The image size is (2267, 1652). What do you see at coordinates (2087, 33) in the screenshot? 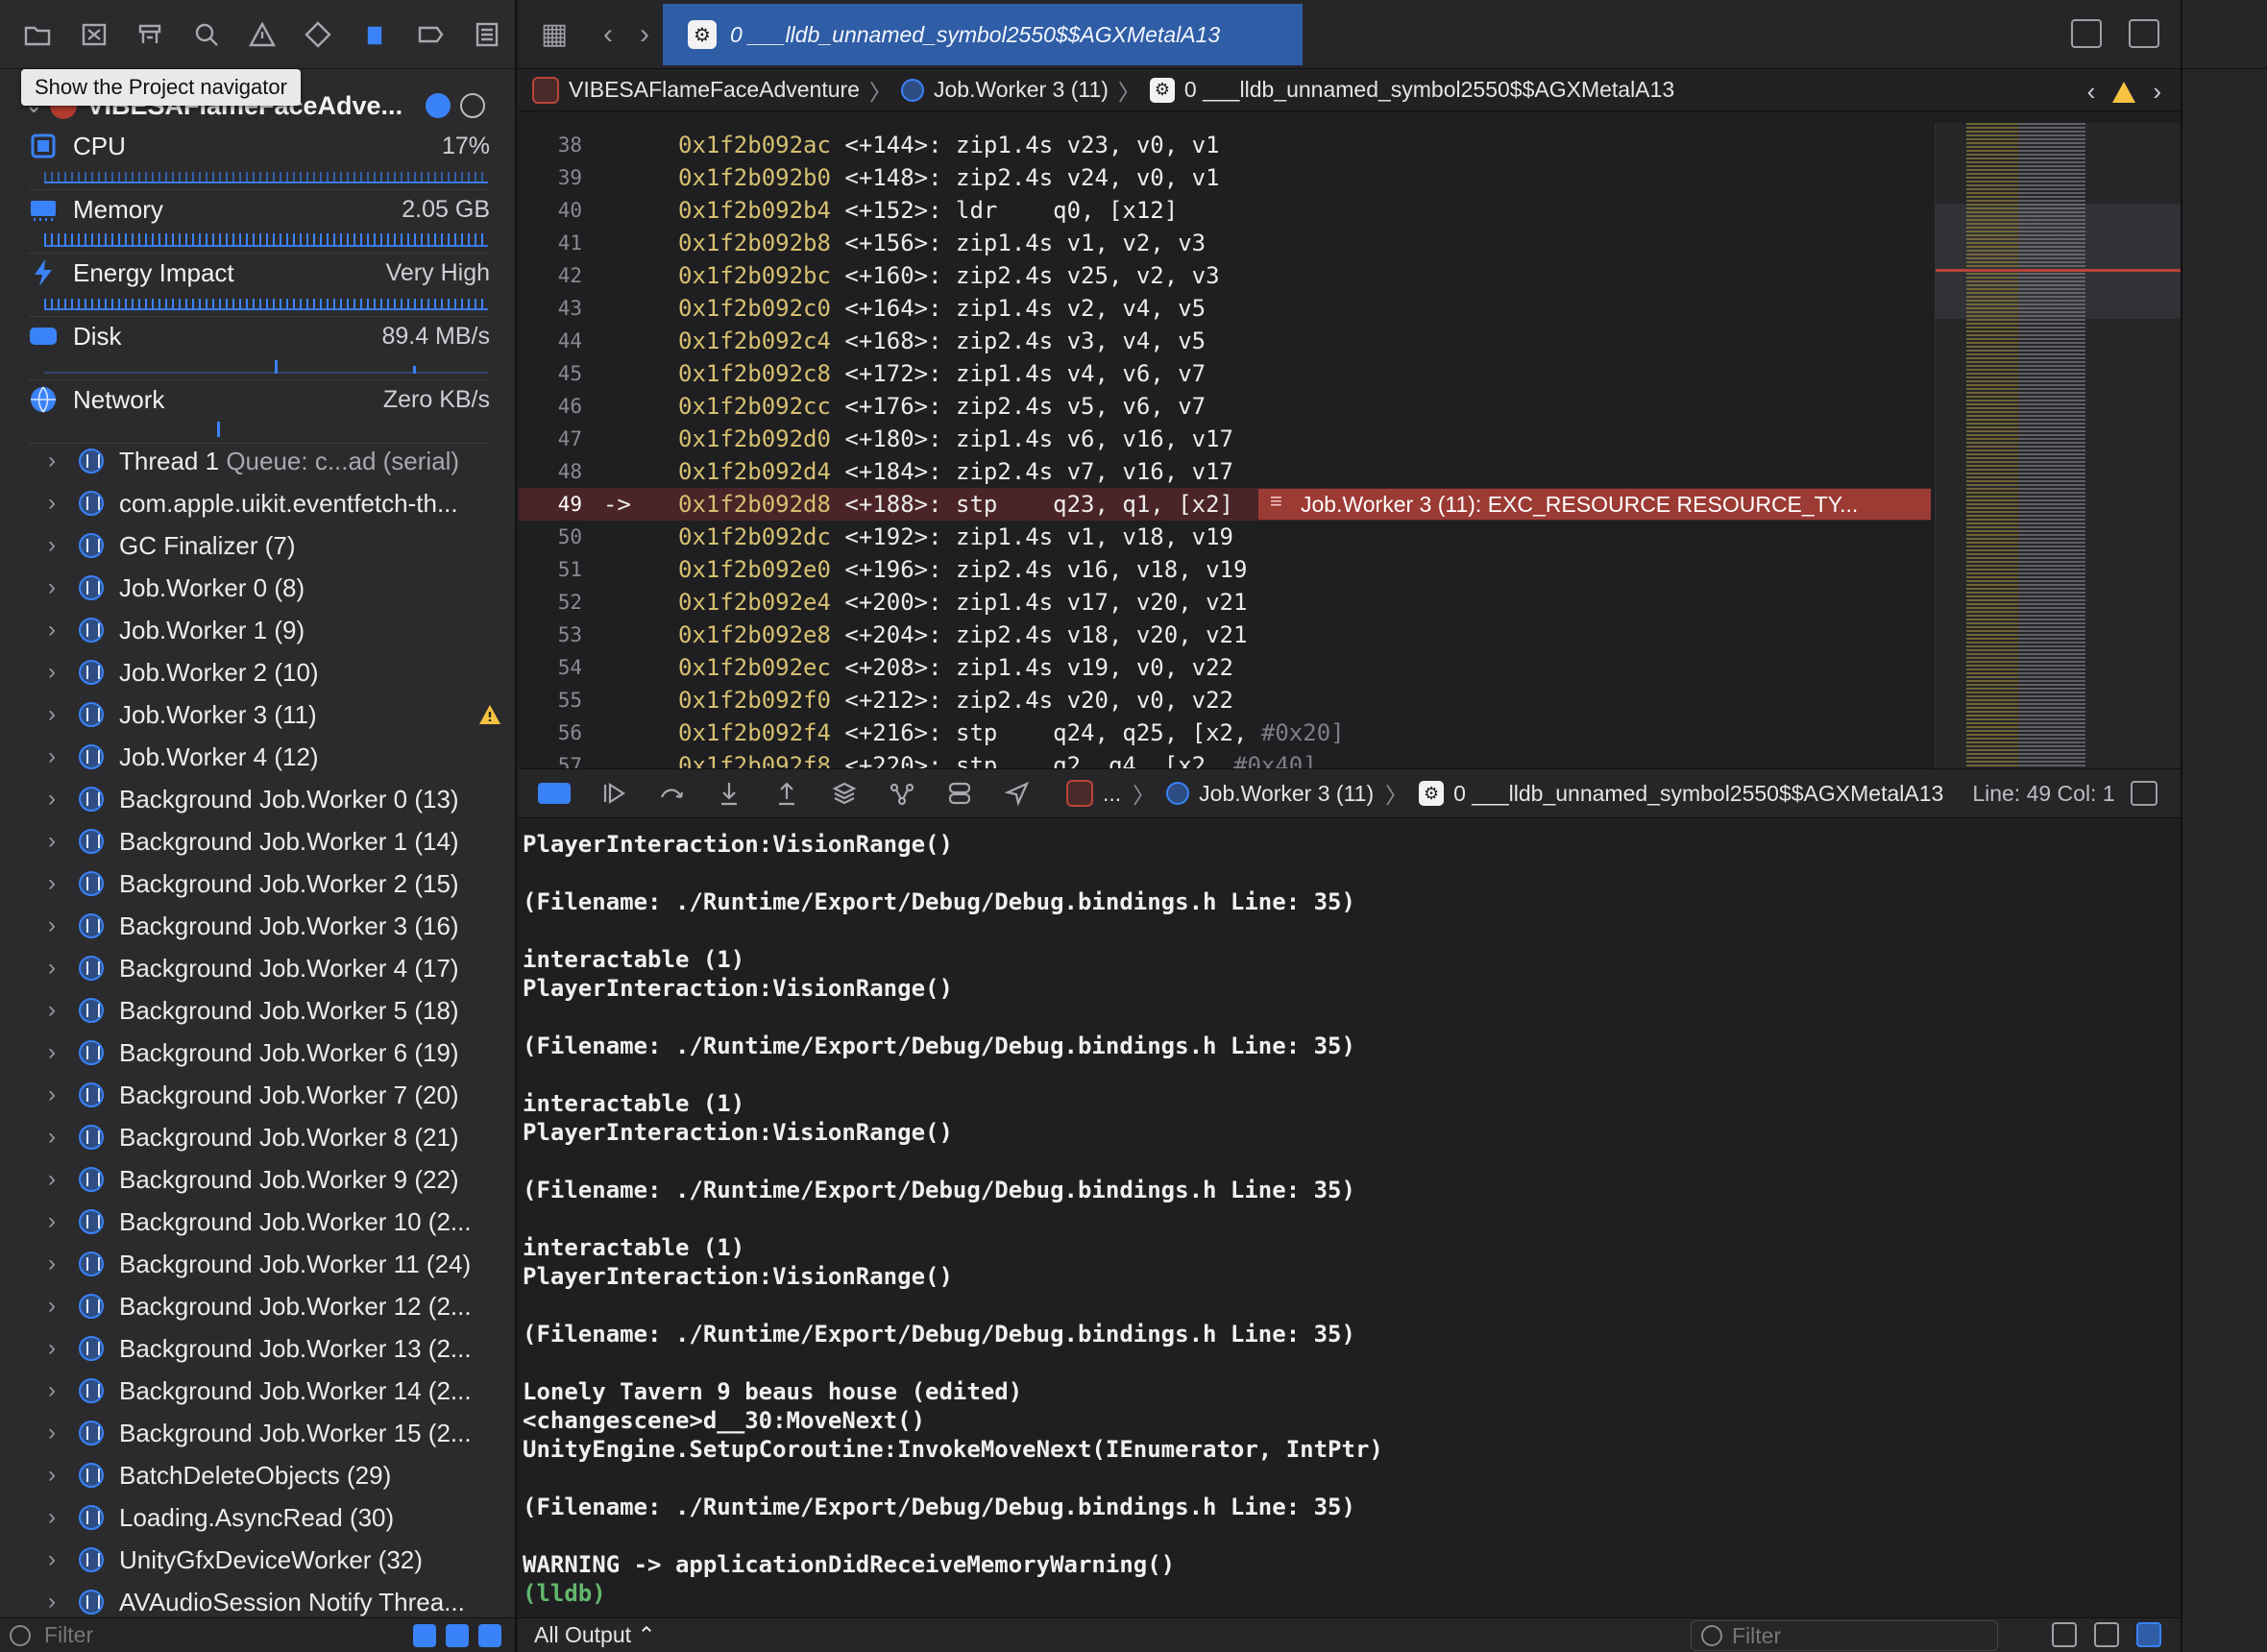
I see `editor-options-icon` at bounding box center [2087, 33].